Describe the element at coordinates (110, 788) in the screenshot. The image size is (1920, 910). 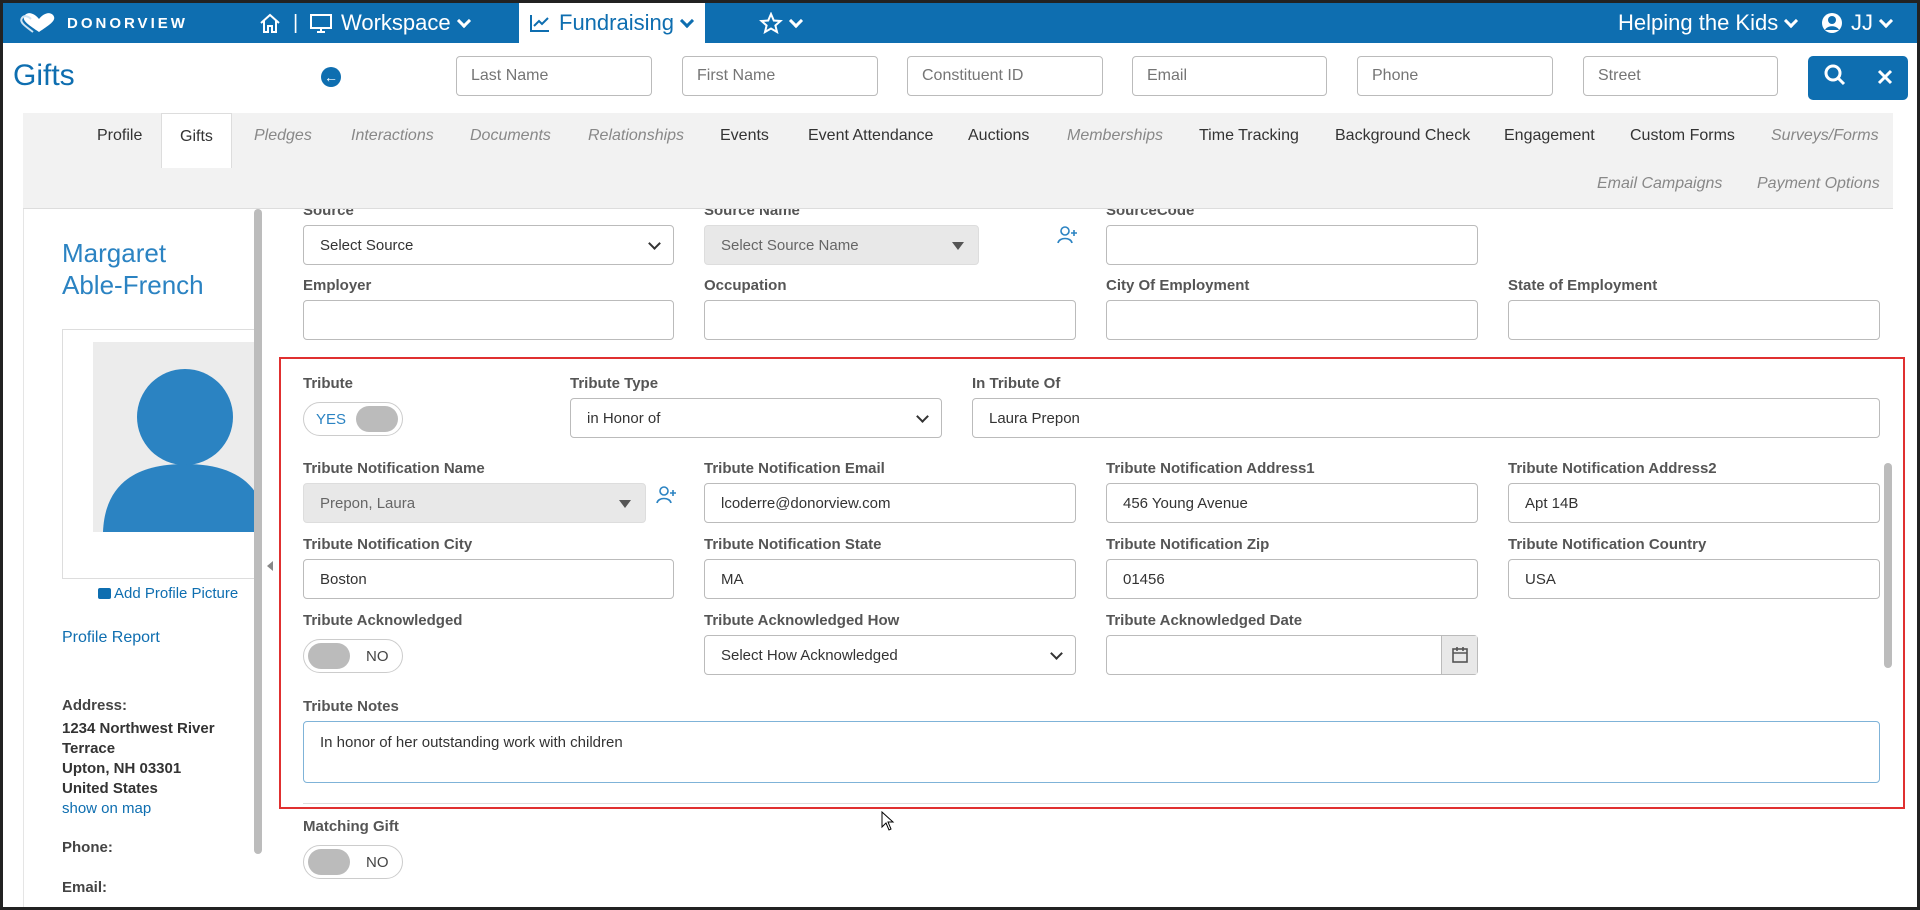
I see `address-line-4: United States` at that location.